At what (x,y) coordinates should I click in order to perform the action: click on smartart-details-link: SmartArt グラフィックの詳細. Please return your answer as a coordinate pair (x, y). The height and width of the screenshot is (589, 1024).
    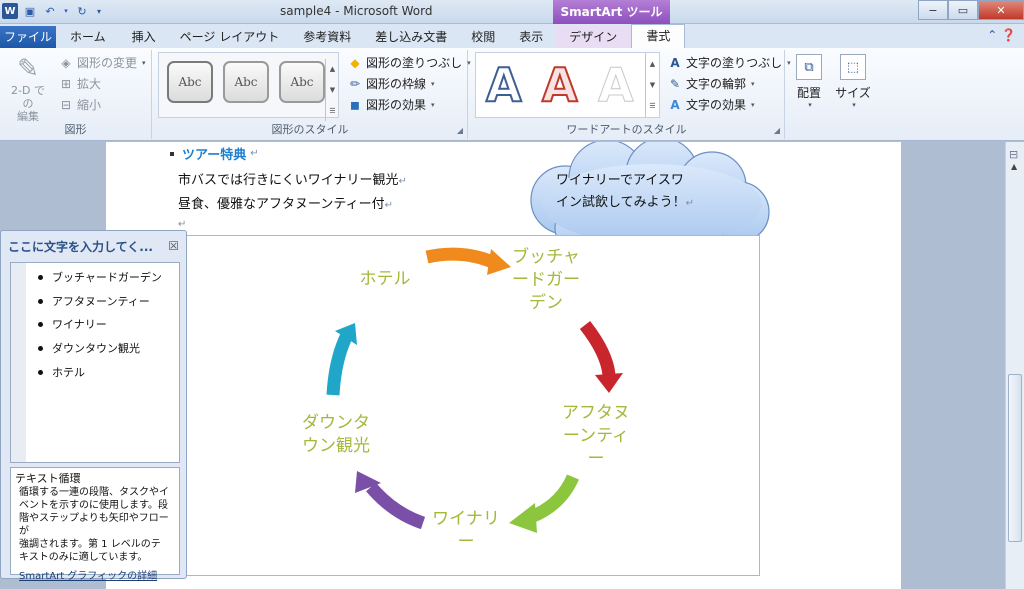
    Looking at the image, I should click on (95, 574).